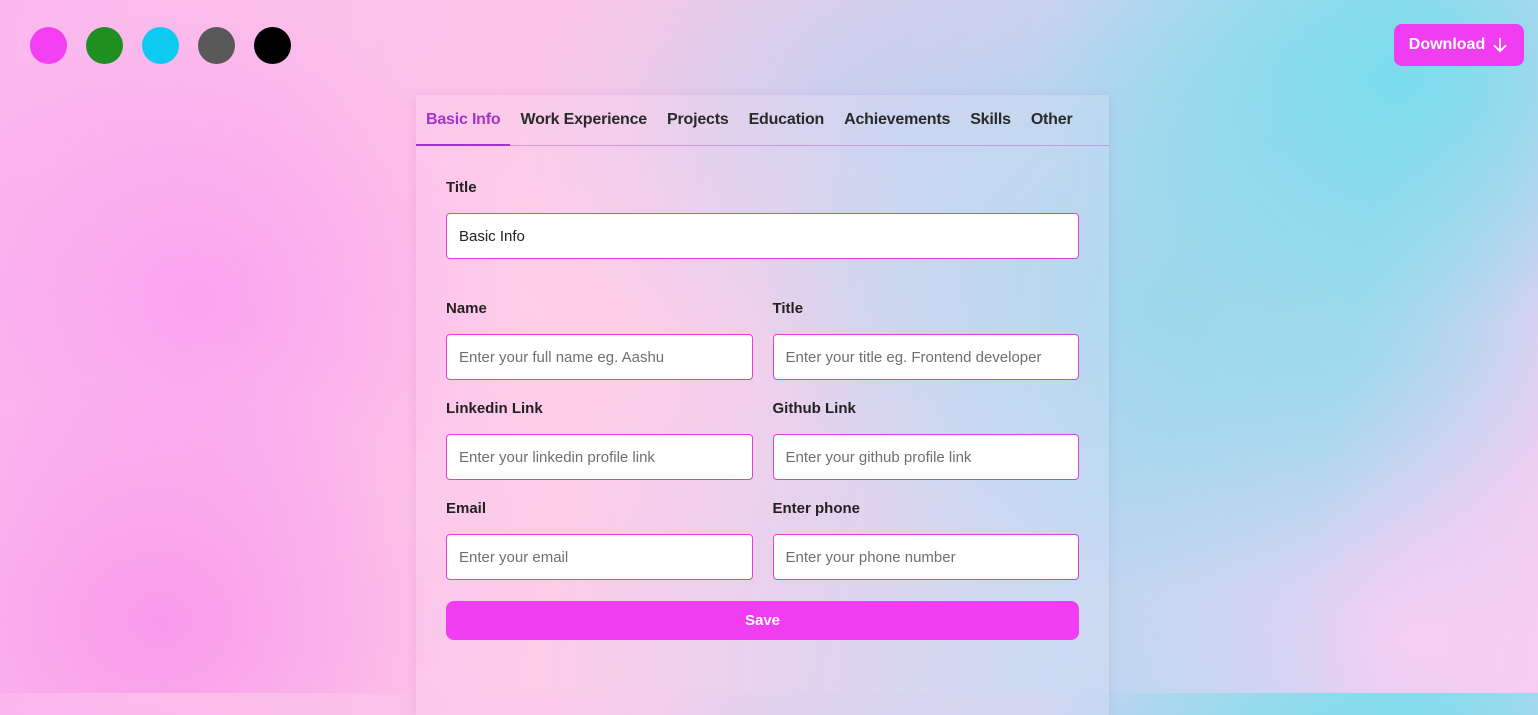  Describe the element at coordinates (466, 308) in the screenshot. I see `name-label: Name` at that location.